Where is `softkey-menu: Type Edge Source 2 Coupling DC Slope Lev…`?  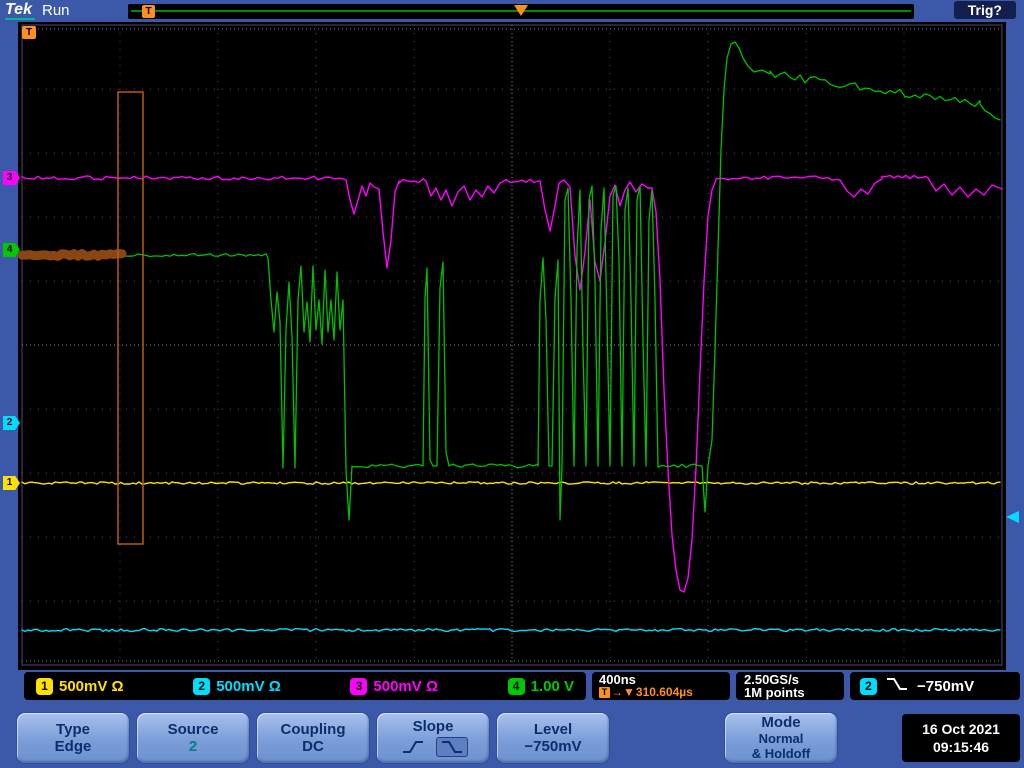 softkey-menu: Type Edge Source 2 Coupling DC Slope Lev… is located at coordinates (512, 737).